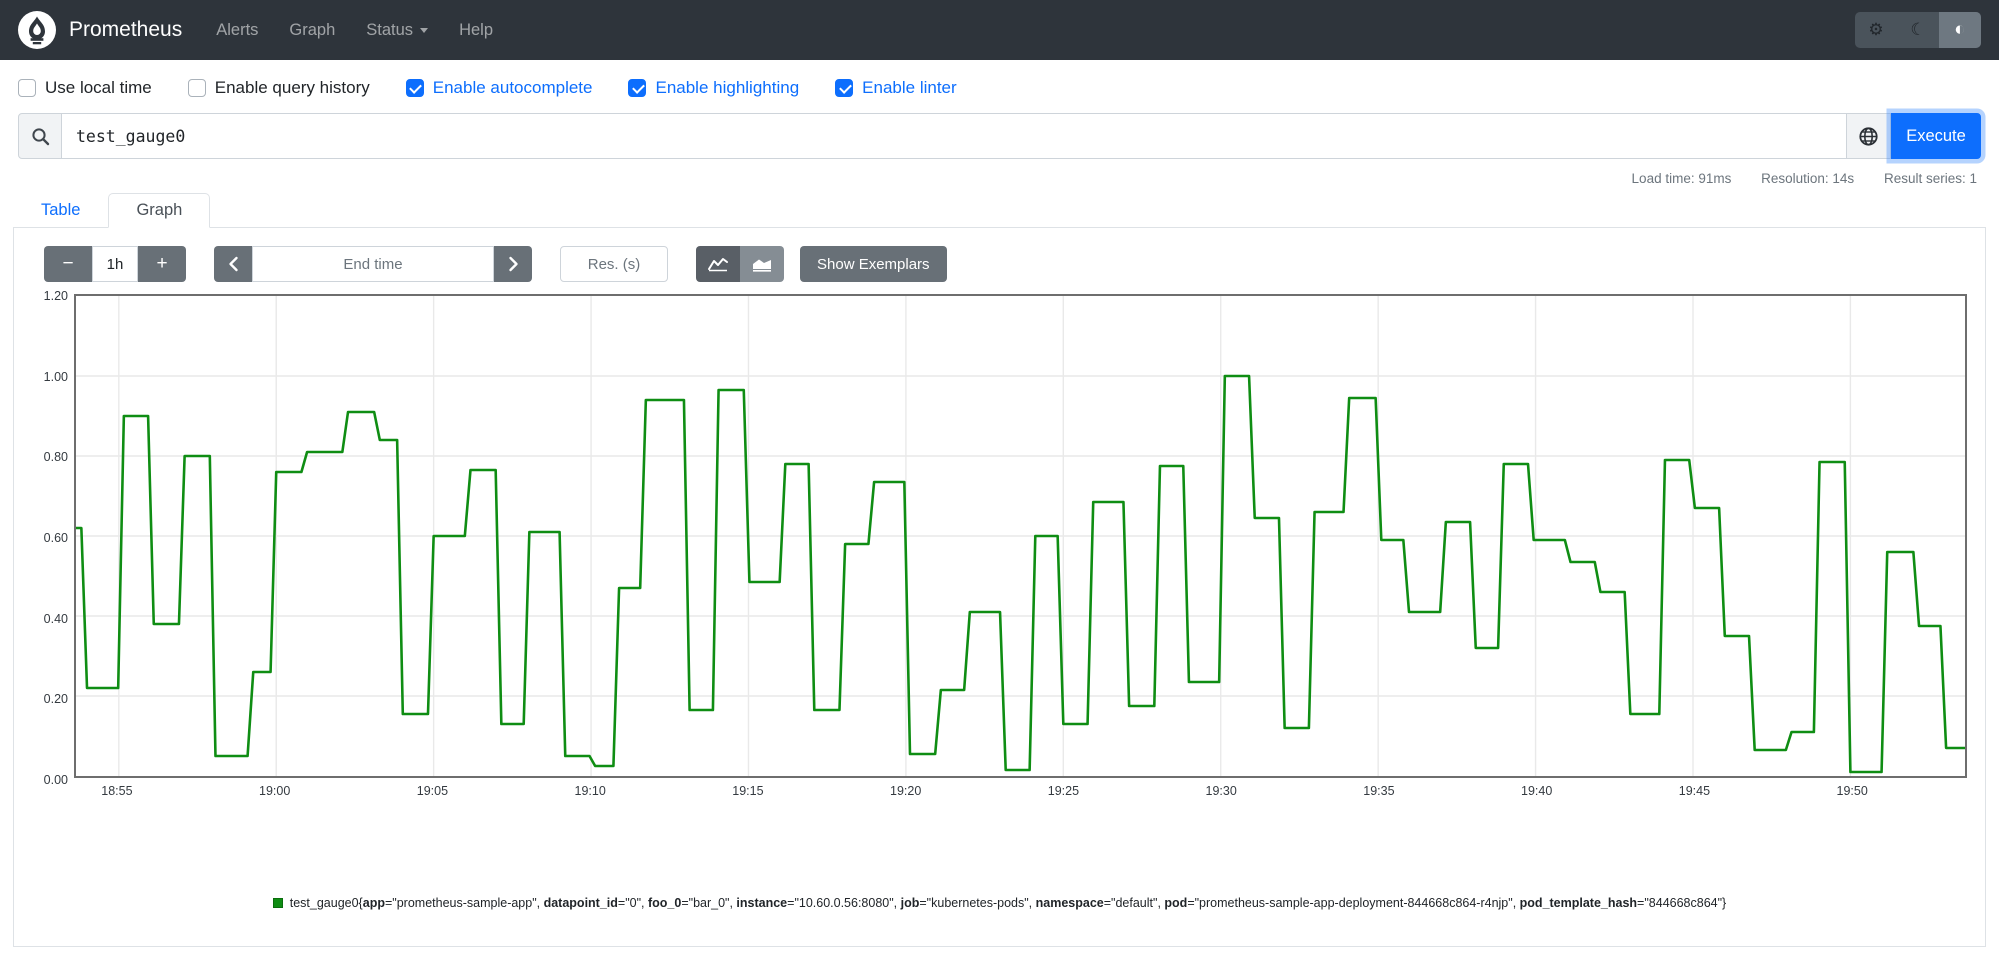 The height and width of the screenshot is (980, 1999). Describe the element at coordinates (1681, 178) in the screenshot. I see `load-time-stat: Load time: 91ms` at that location.